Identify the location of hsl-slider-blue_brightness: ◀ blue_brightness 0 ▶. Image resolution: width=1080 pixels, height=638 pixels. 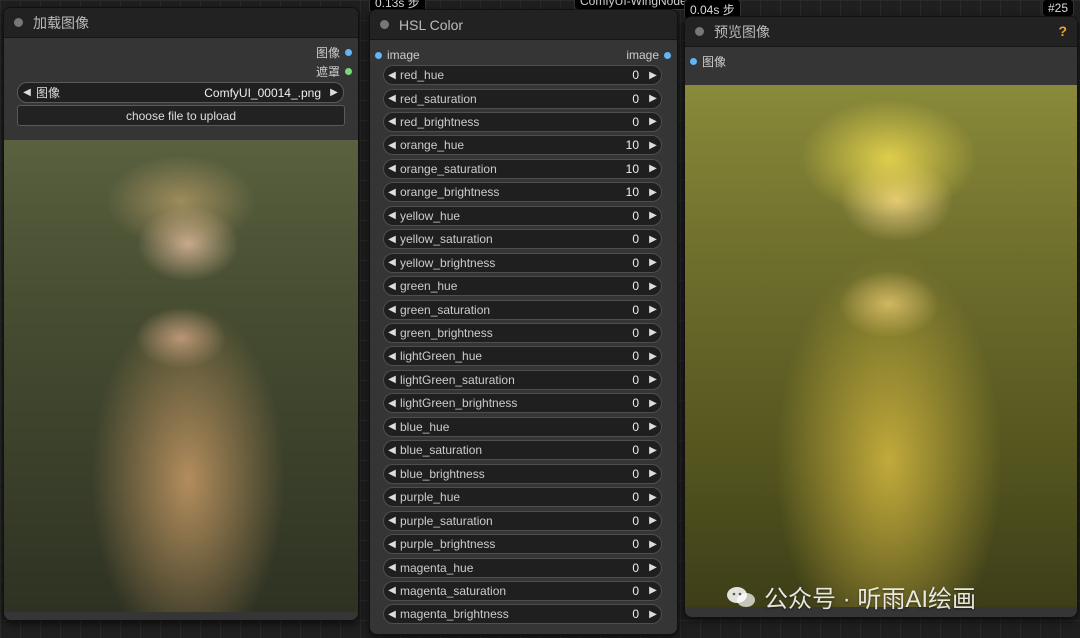
(522, 473).